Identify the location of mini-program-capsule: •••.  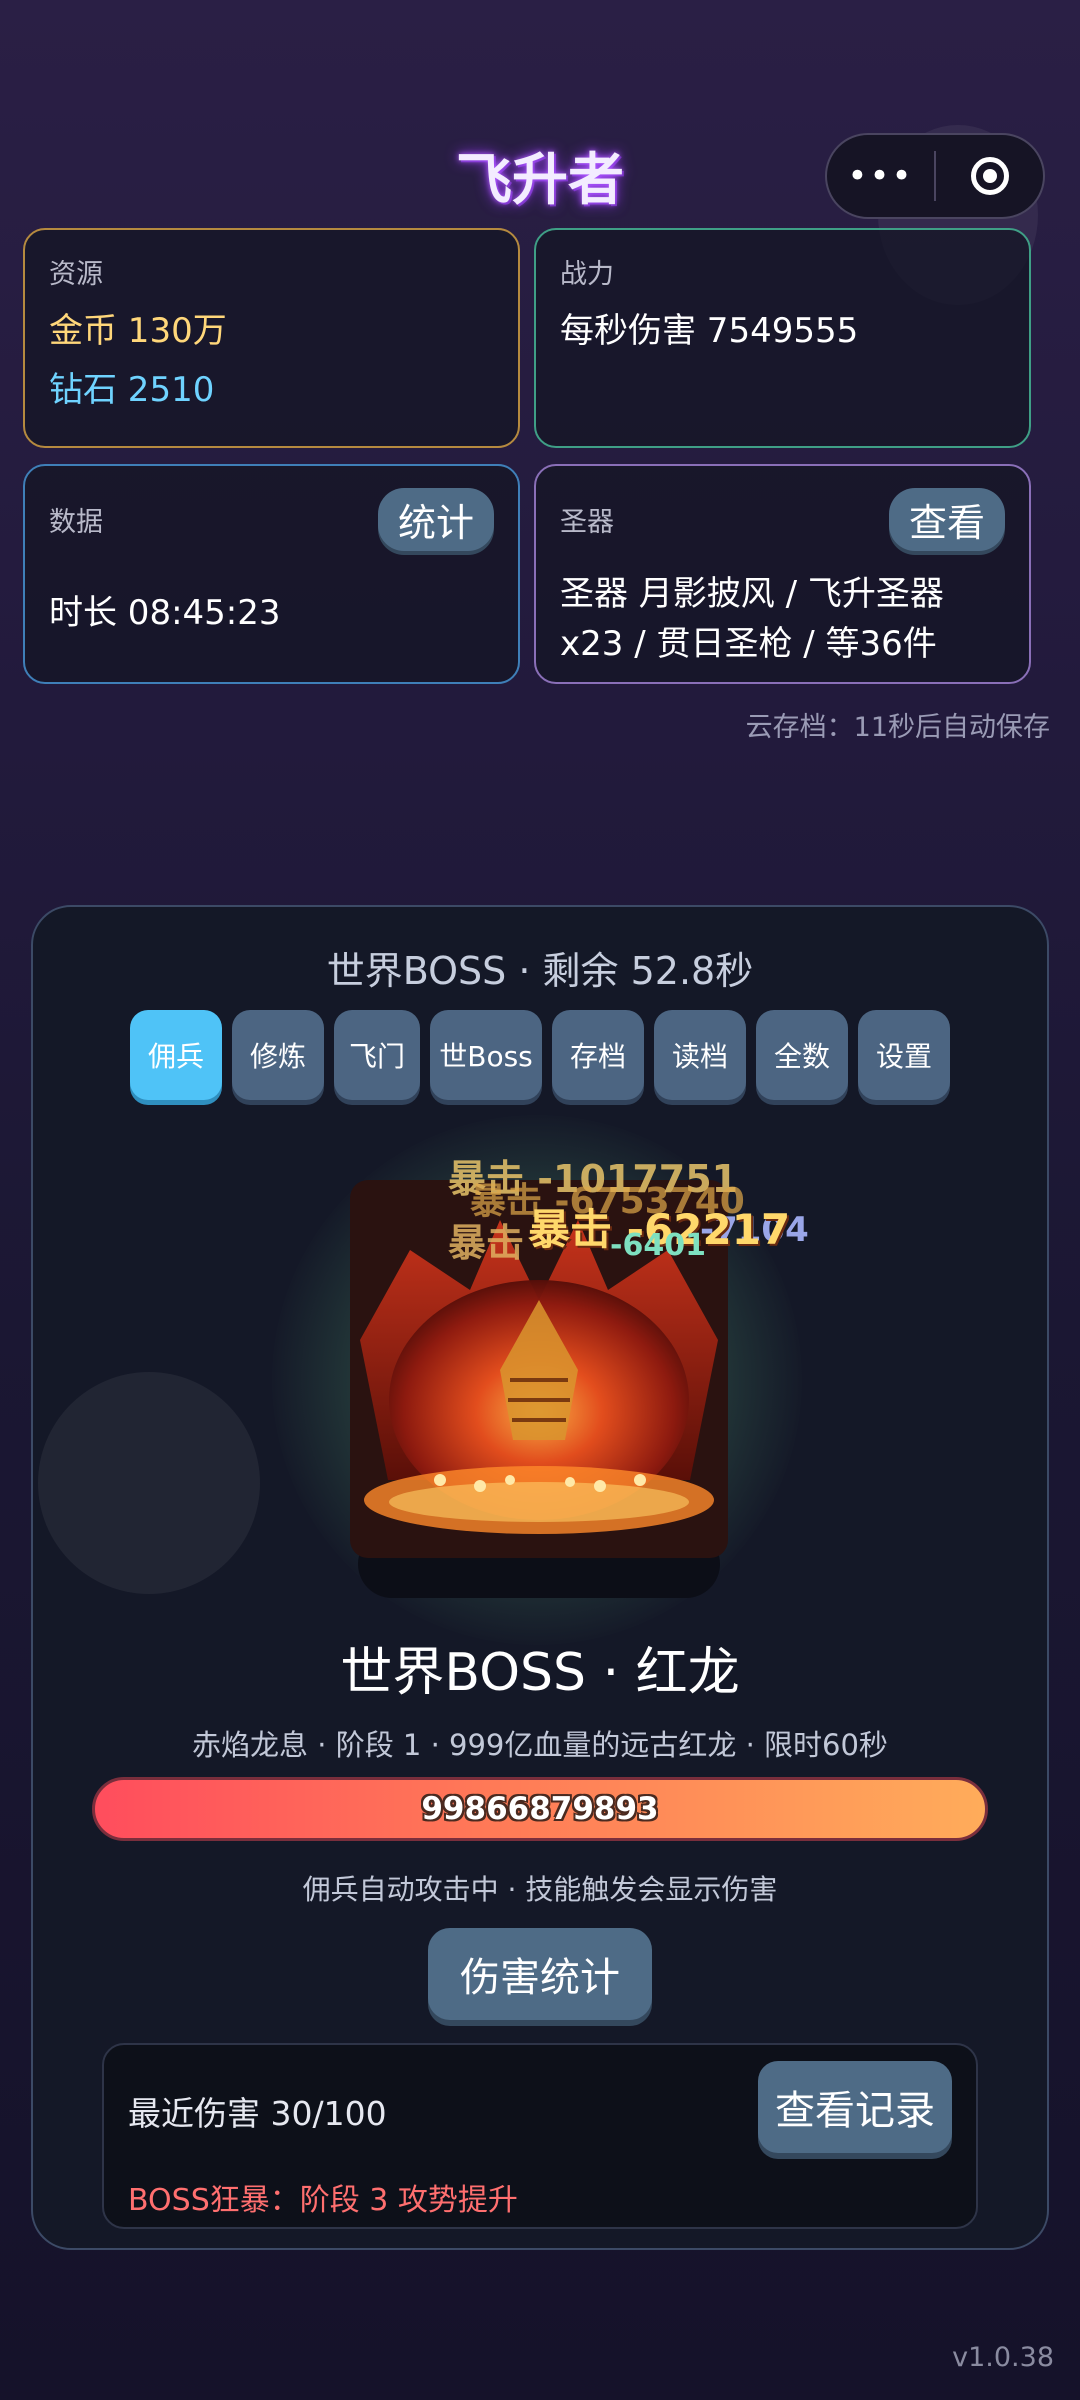
(935, 176).